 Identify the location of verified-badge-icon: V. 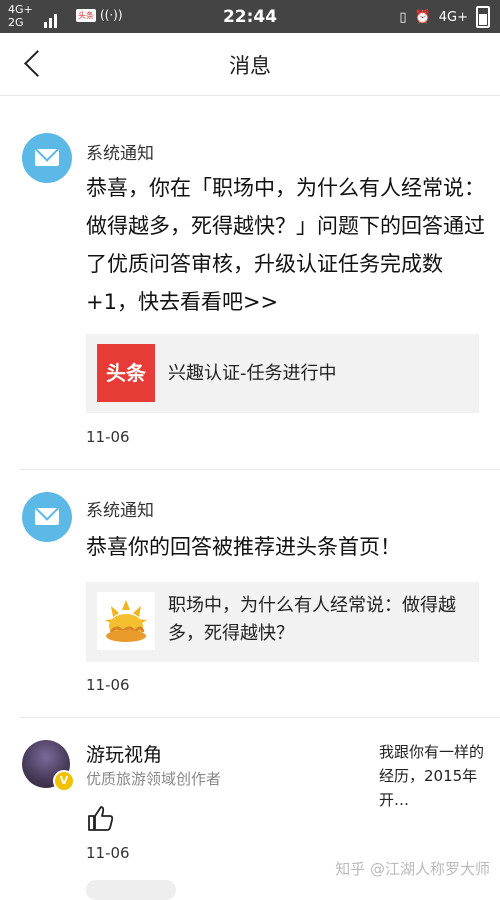
(64, 781).